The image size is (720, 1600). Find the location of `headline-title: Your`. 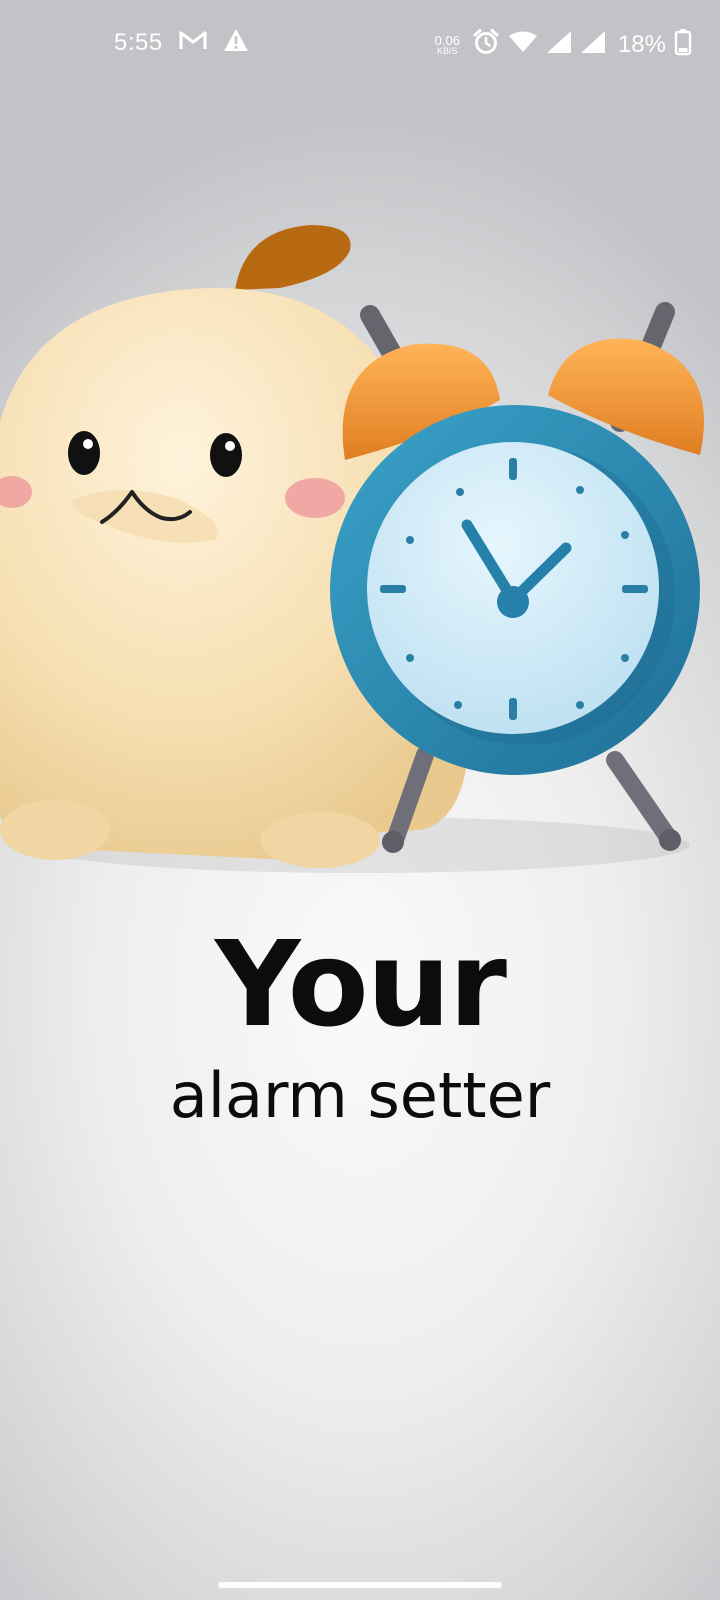

headline-title: Your is located at coordinates (361, 984).